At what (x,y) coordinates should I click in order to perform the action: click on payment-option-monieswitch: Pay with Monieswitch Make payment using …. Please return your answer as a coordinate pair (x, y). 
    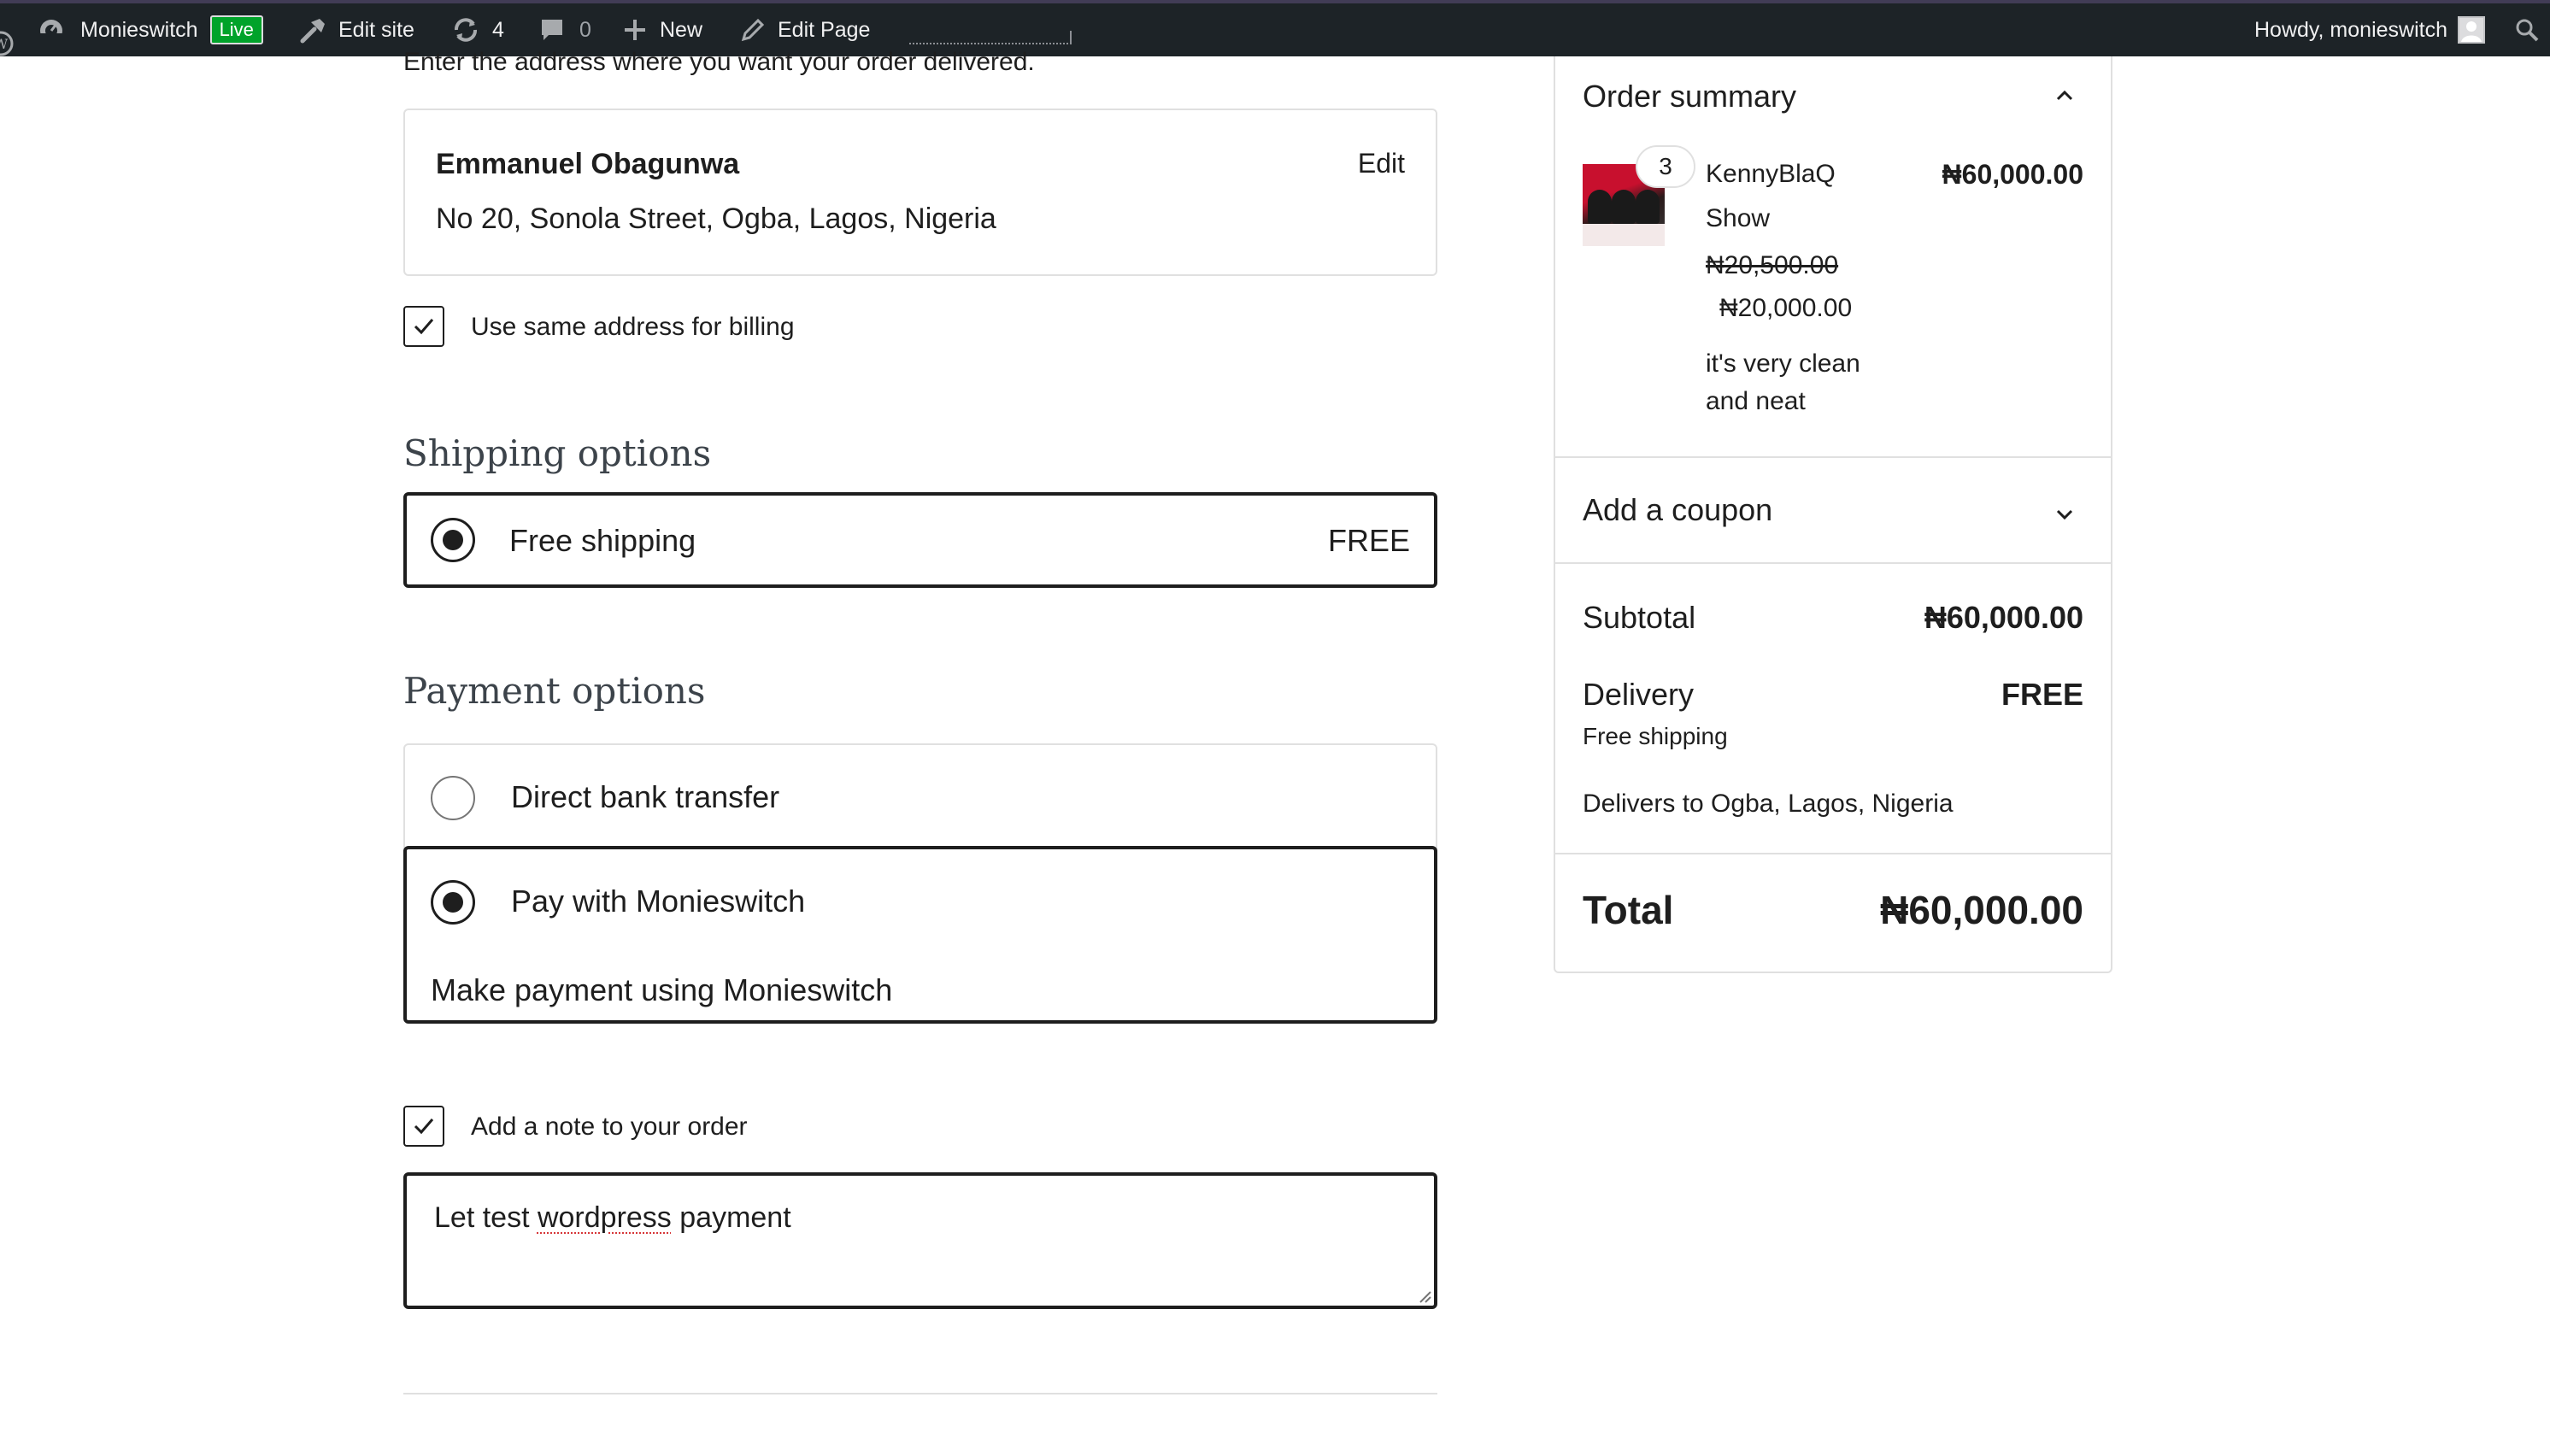
    Looking at the image, I should click on (920, 935).